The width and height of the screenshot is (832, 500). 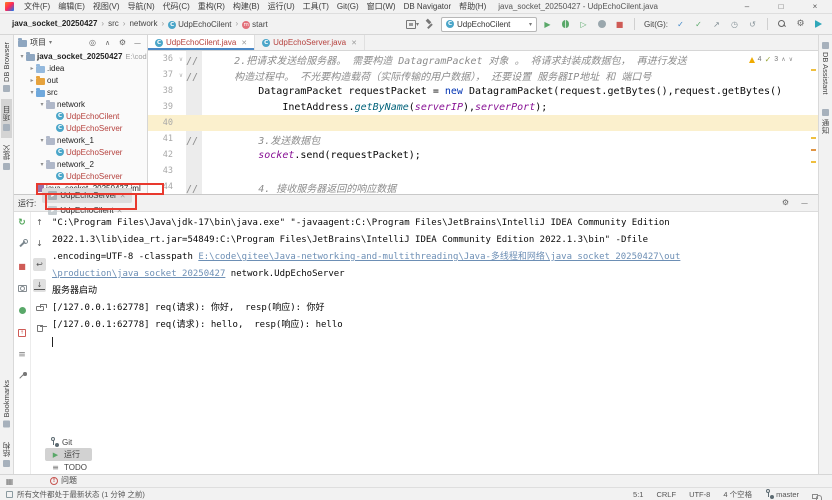 What do you see at coordinates (565, 24) in the screenshot?
I see `debug-button` at bounding box center [565, 24].